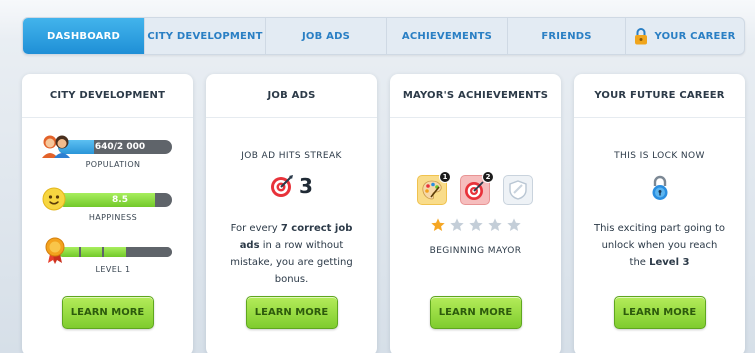 Image resolution: width=755 pixels, height=353 pixels. What do you see at coordinates (54, 199) in the screenshot?
I see `smiley-icon` at bounding box center [54, 199].